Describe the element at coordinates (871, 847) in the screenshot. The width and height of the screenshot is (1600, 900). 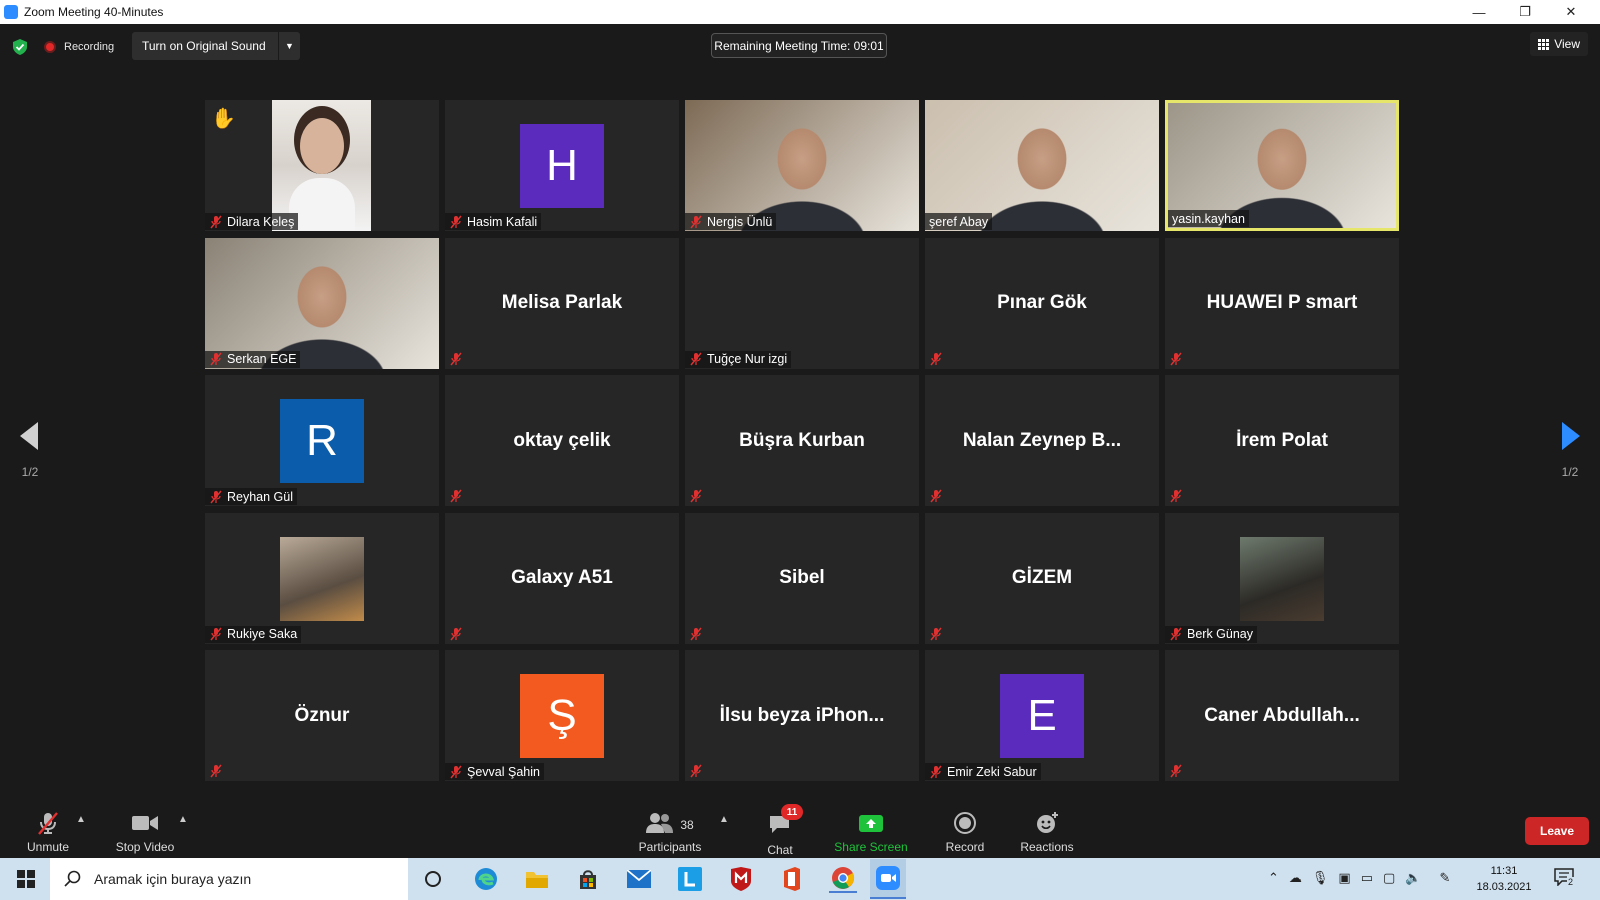
I see `share-screen-label: Share Screen` at that location.